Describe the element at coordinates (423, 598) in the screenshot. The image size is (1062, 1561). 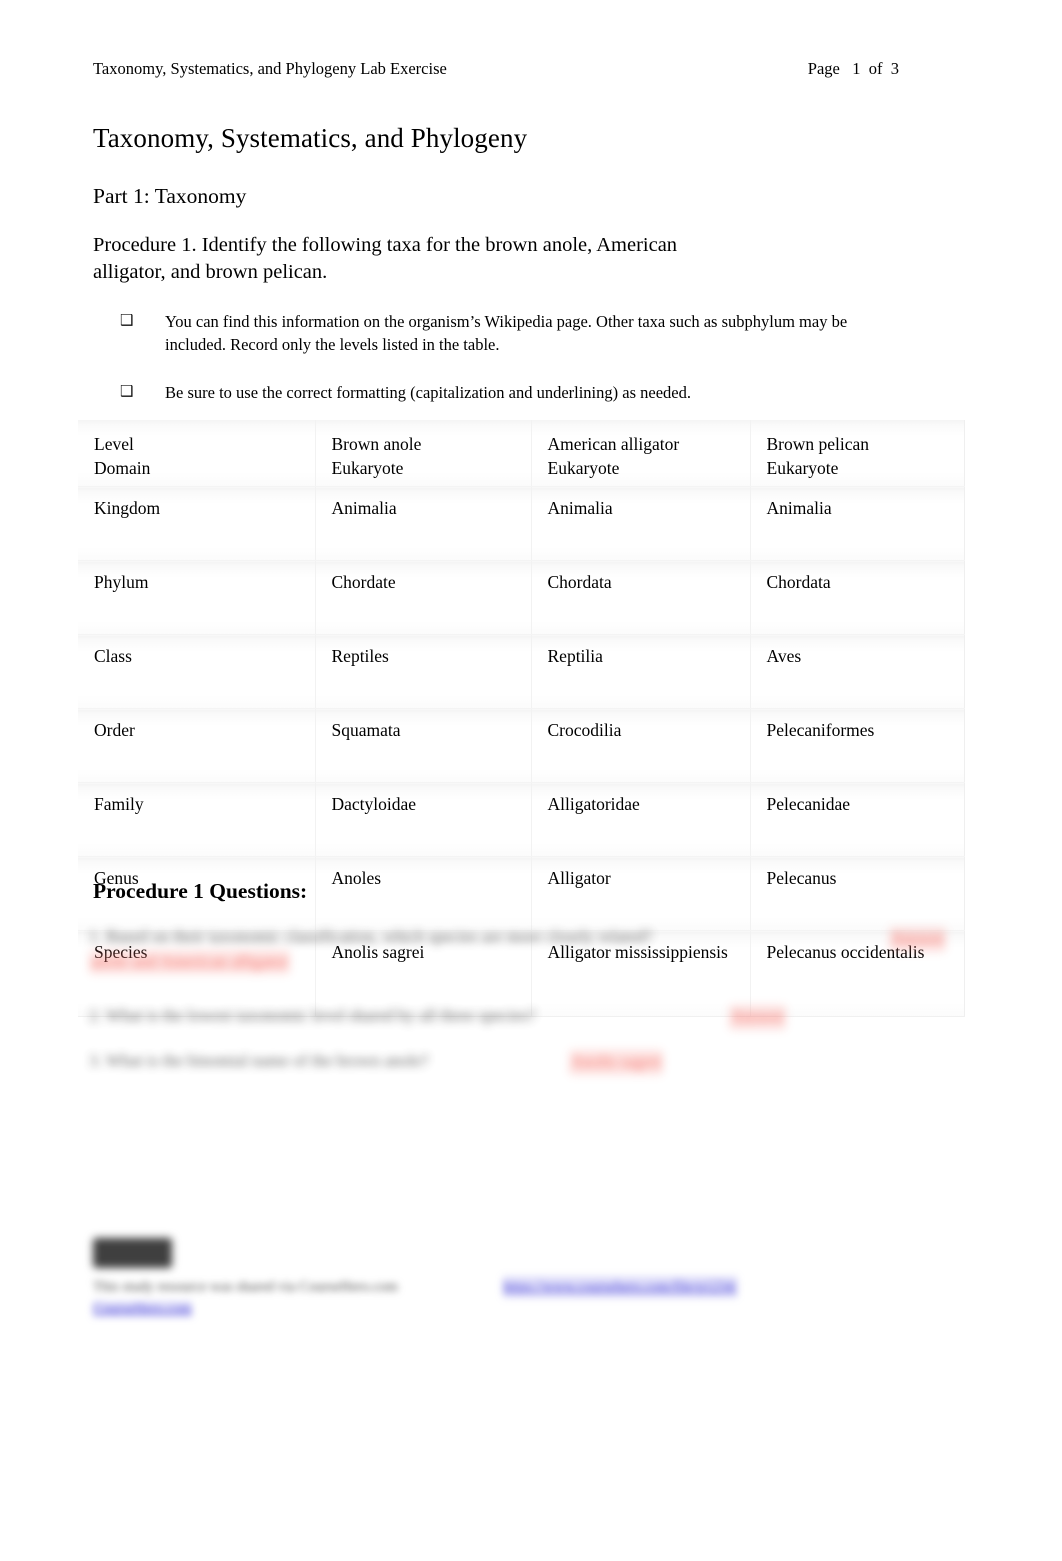
I see `table-cell-brown-anole: Chordate` at that location.